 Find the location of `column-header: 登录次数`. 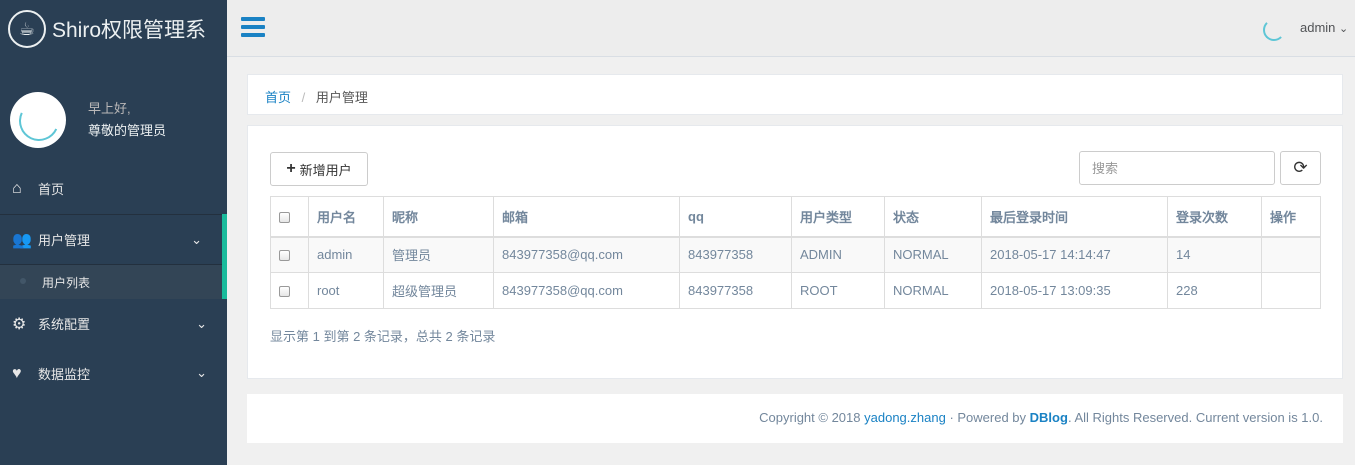

column-header: 登录次数 is located at coordinates (1214, 217).